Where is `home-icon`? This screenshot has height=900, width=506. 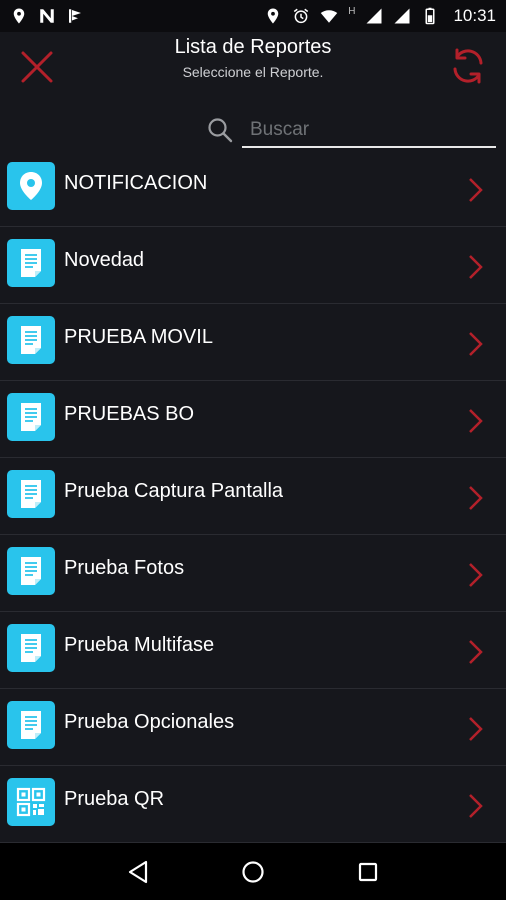
home-icon is located at coordinates (253, 871).